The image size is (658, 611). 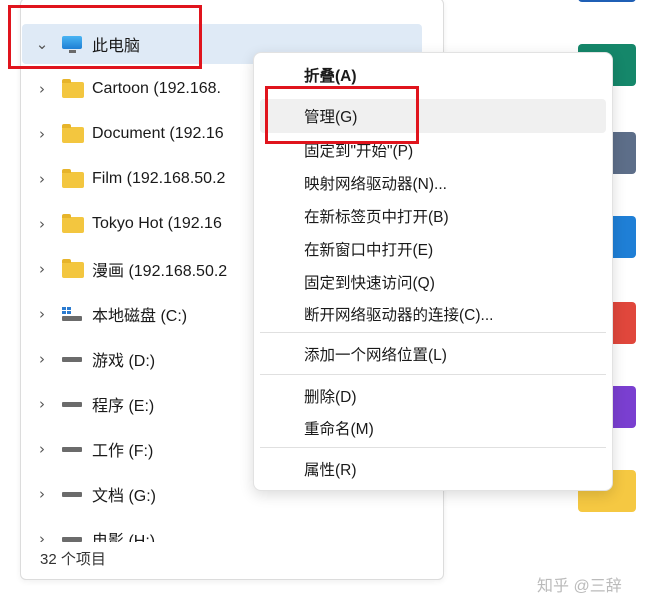 I want to click on tree-item-label: Tokyo Hot (192.16, so click(x=157, y=223).